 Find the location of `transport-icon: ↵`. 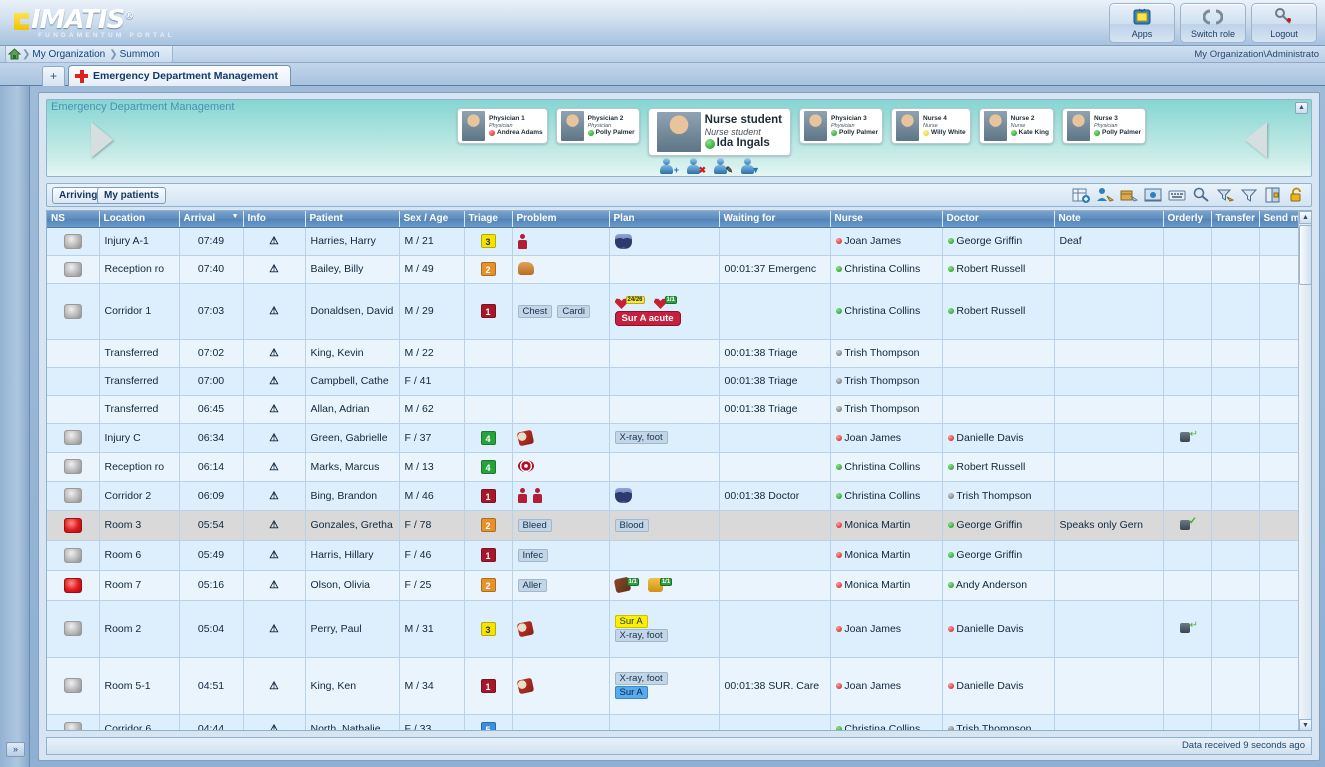

transport-icon: ↵ is located at coordinates (1188, 627).